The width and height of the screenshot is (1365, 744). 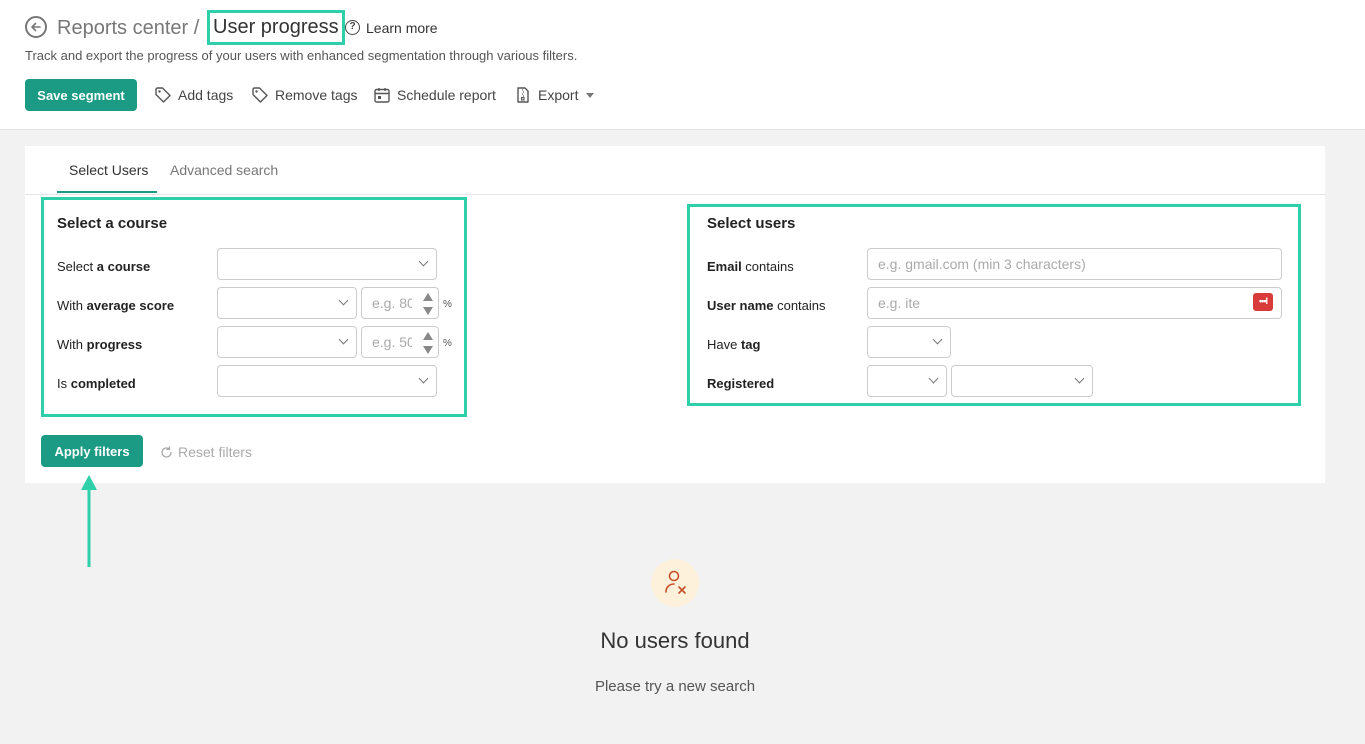 I want to click on progress-operator-select, so click(x=287, y=342).